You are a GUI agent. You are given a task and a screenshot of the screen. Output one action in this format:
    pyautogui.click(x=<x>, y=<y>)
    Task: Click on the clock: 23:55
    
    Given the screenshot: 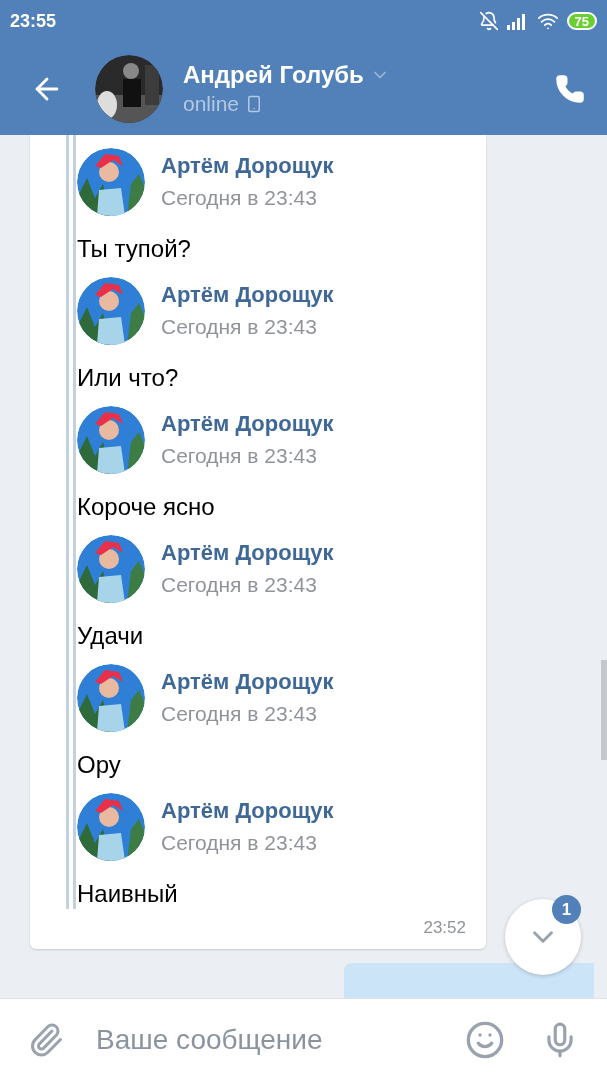 What is the action you would take?
    pyautogui.click(x=33, y=21)
    